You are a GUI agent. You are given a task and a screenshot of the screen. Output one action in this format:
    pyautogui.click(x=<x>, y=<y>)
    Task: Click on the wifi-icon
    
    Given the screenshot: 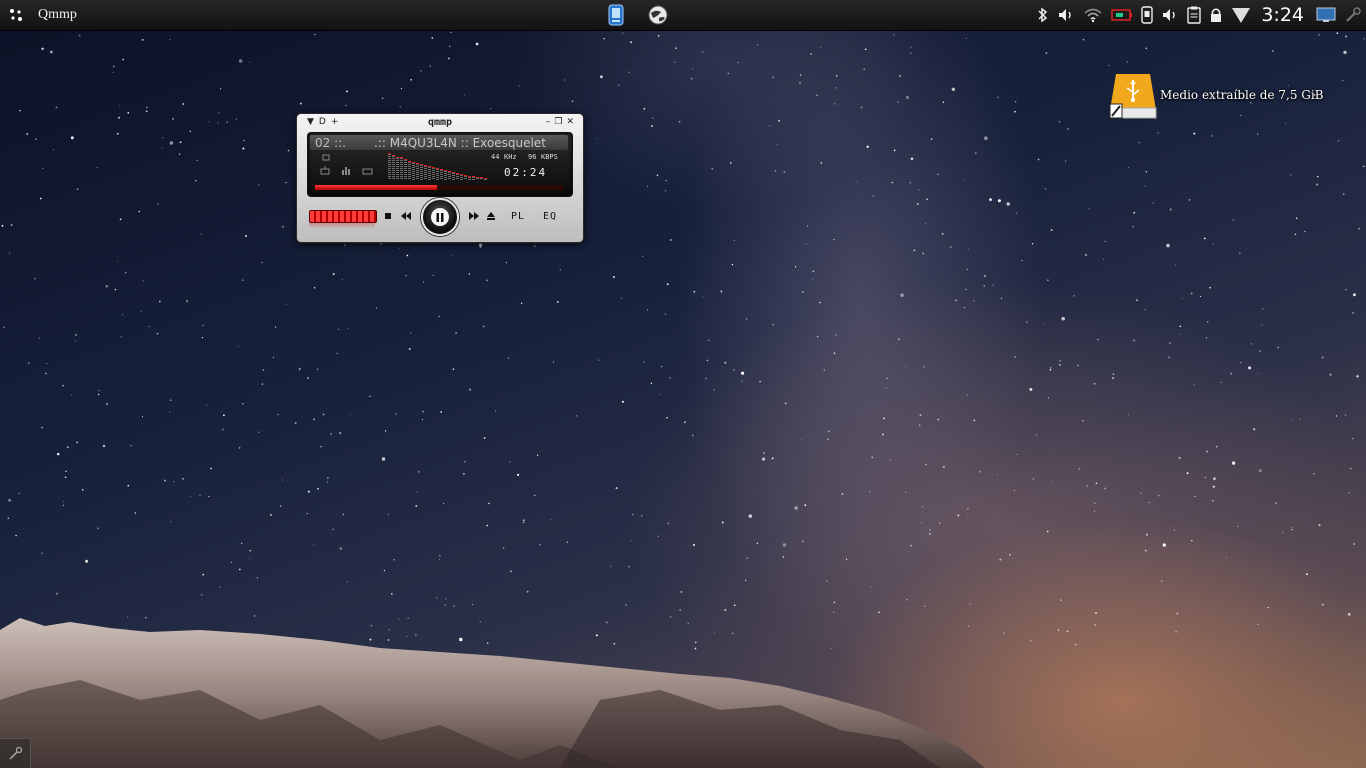 What is the action you would take?
    pyautogui.click(x=1093, y=15)
    